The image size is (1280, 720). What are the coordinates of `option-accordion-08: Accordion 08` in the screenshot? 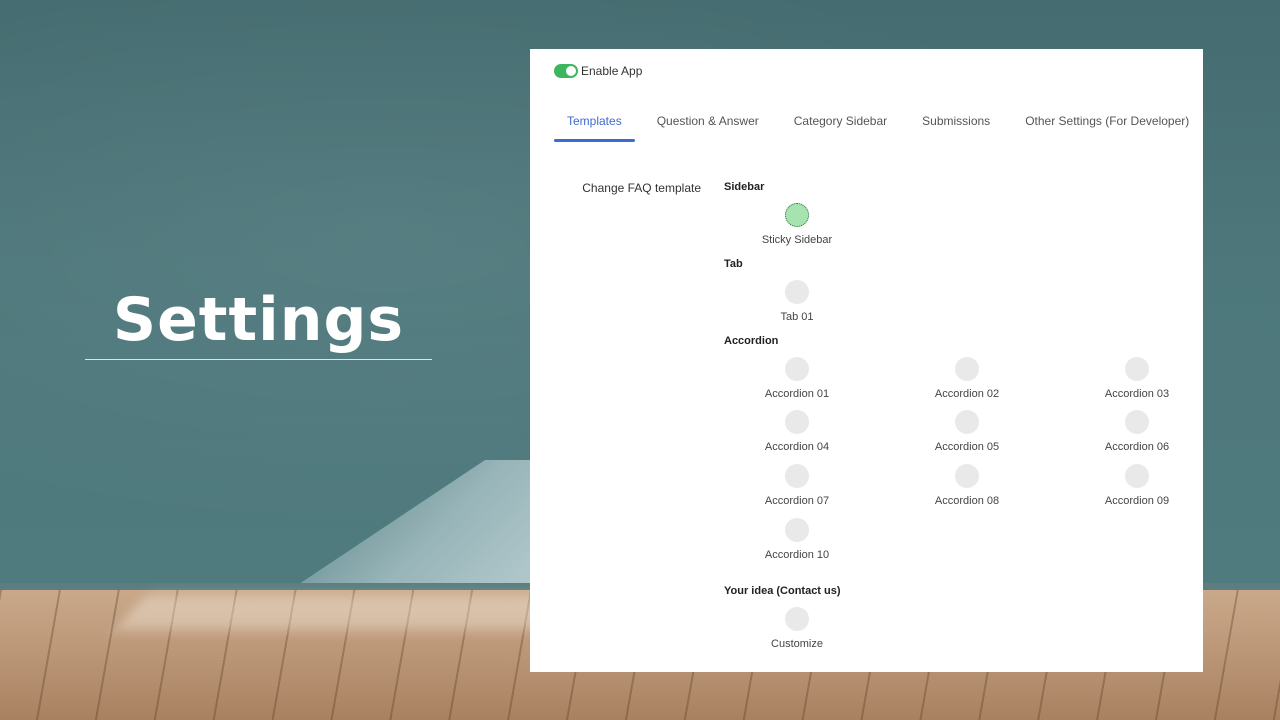 It's located at (967, 485).